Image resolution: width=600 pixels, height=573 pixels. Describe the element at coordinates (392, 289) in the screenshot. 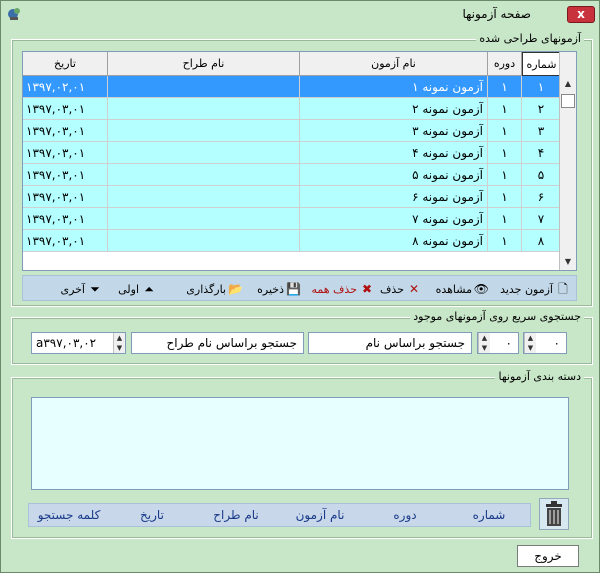

I see `delete-label: حذف` at that location.